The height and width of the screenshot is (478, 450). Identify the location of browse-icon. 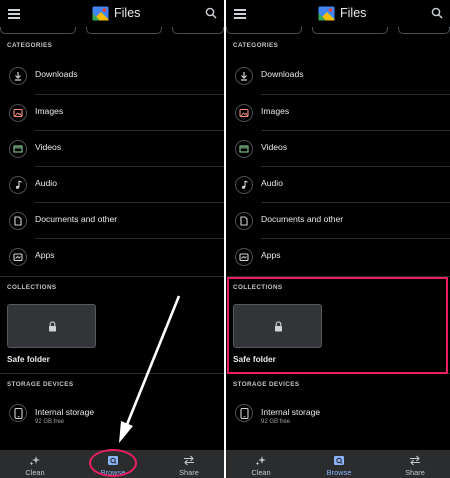
(339, 460).